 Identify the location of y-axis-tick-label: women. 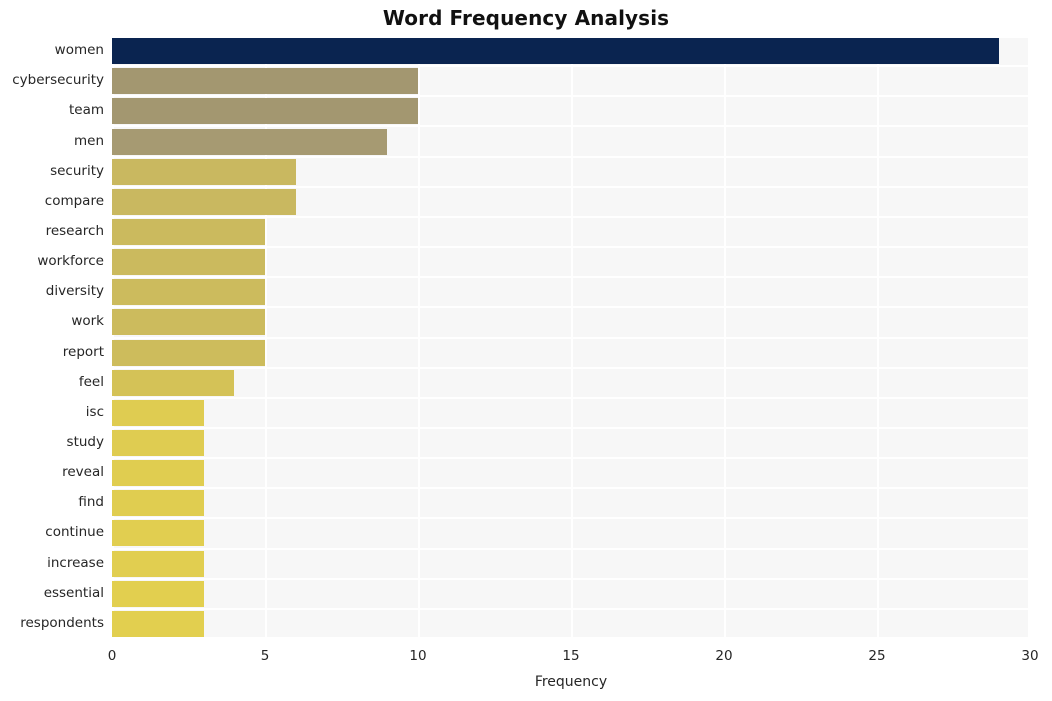
(79, 50).